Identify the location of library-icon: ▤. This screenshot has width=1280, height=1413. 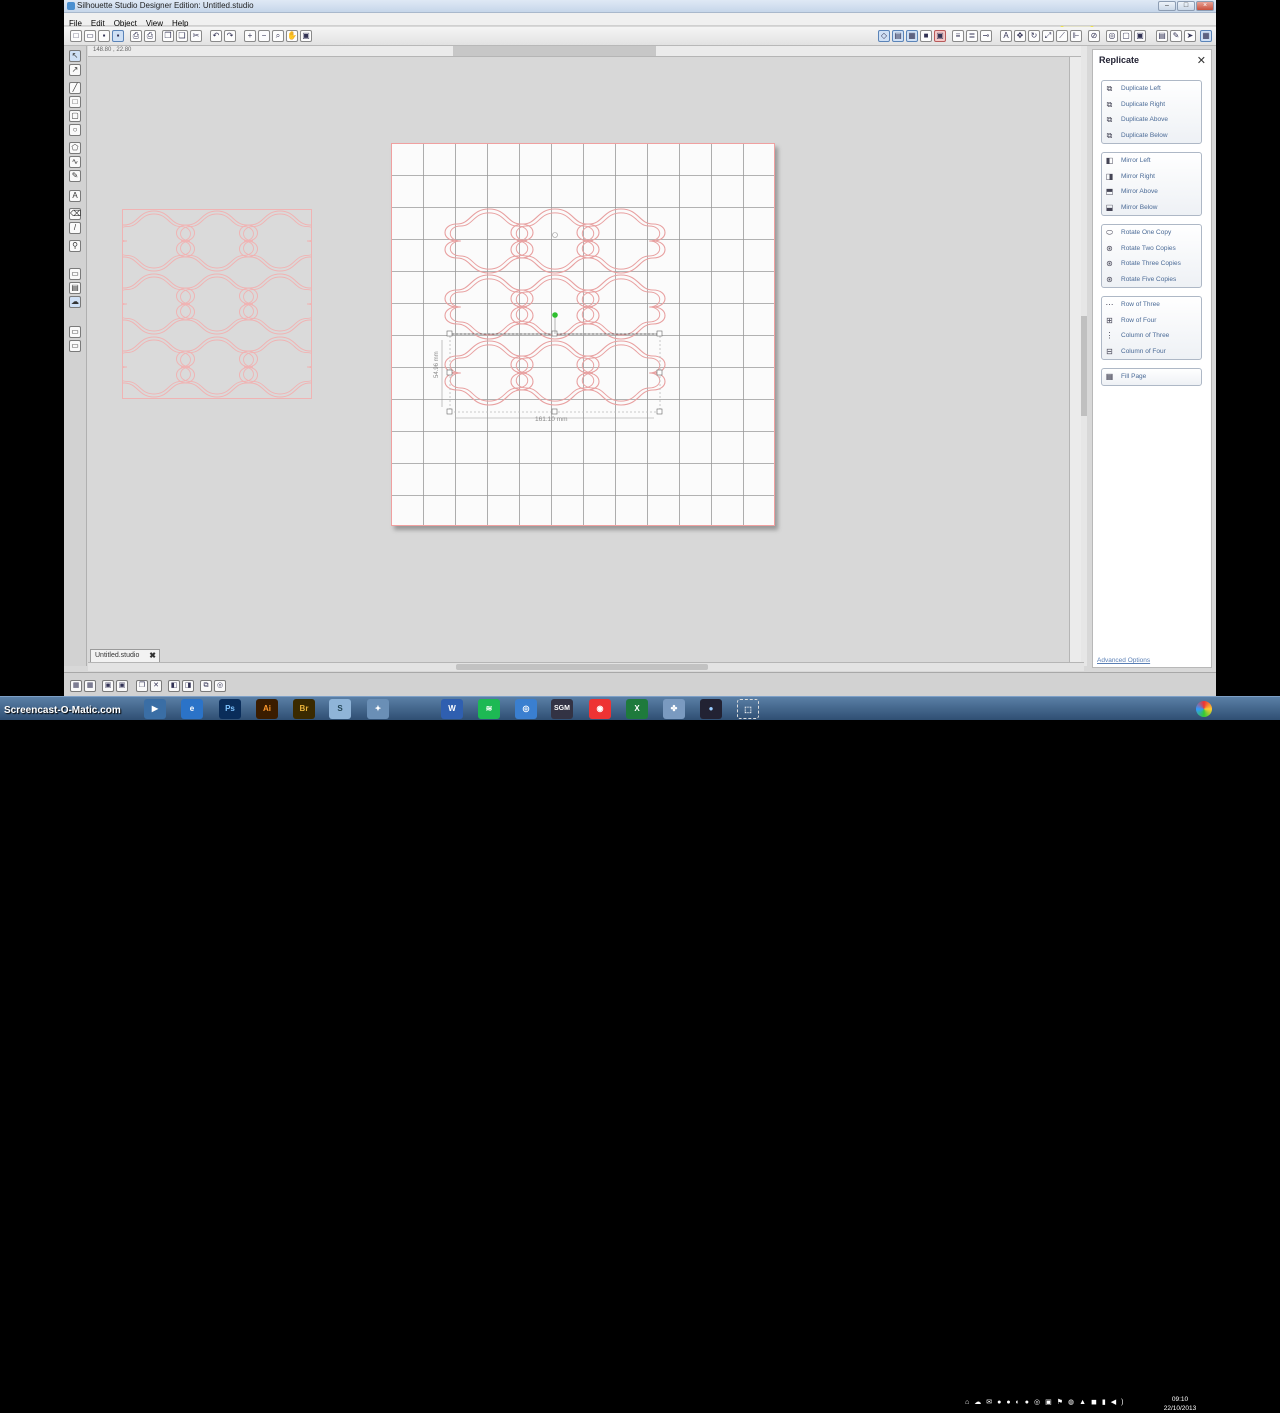
(1162, 36).